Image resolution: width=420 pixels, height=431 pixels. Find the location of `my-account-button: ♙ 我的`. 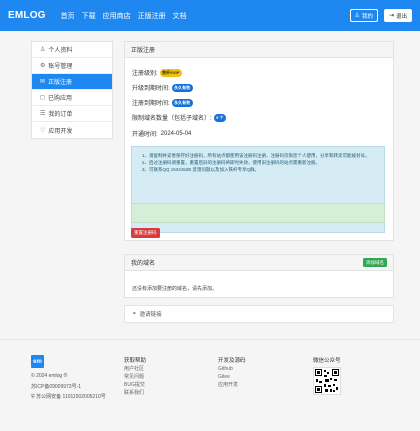

my-account-button: ♙ 我的 is located at coordinates (363, 15).